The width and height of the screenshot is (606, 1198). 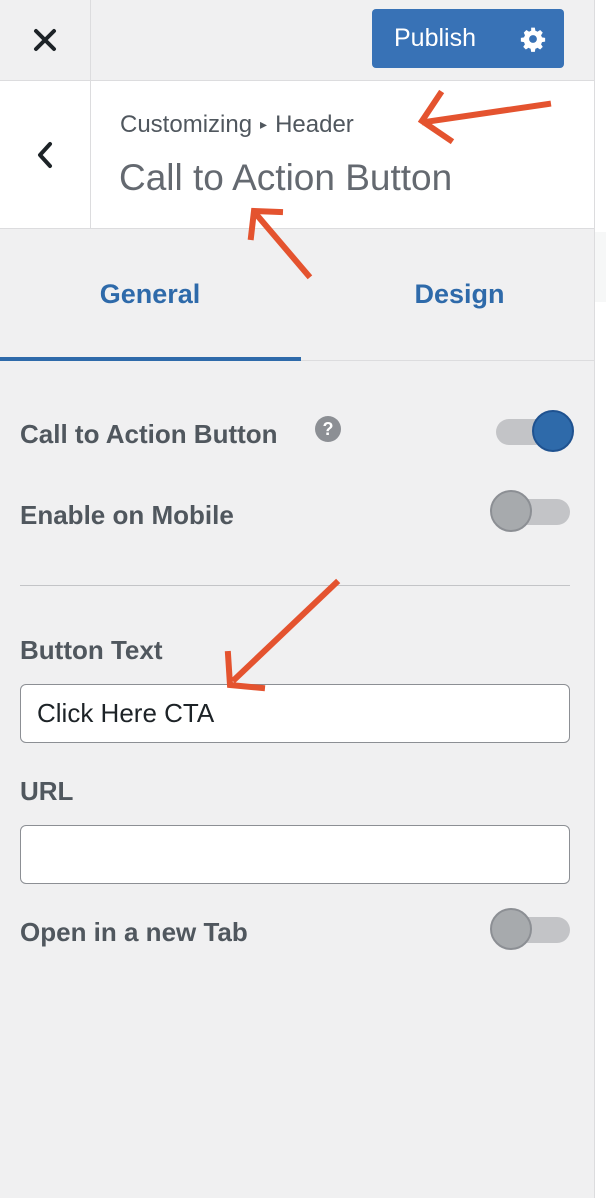 I want to click on active-tab-indicator, so click(x=150, y=359).